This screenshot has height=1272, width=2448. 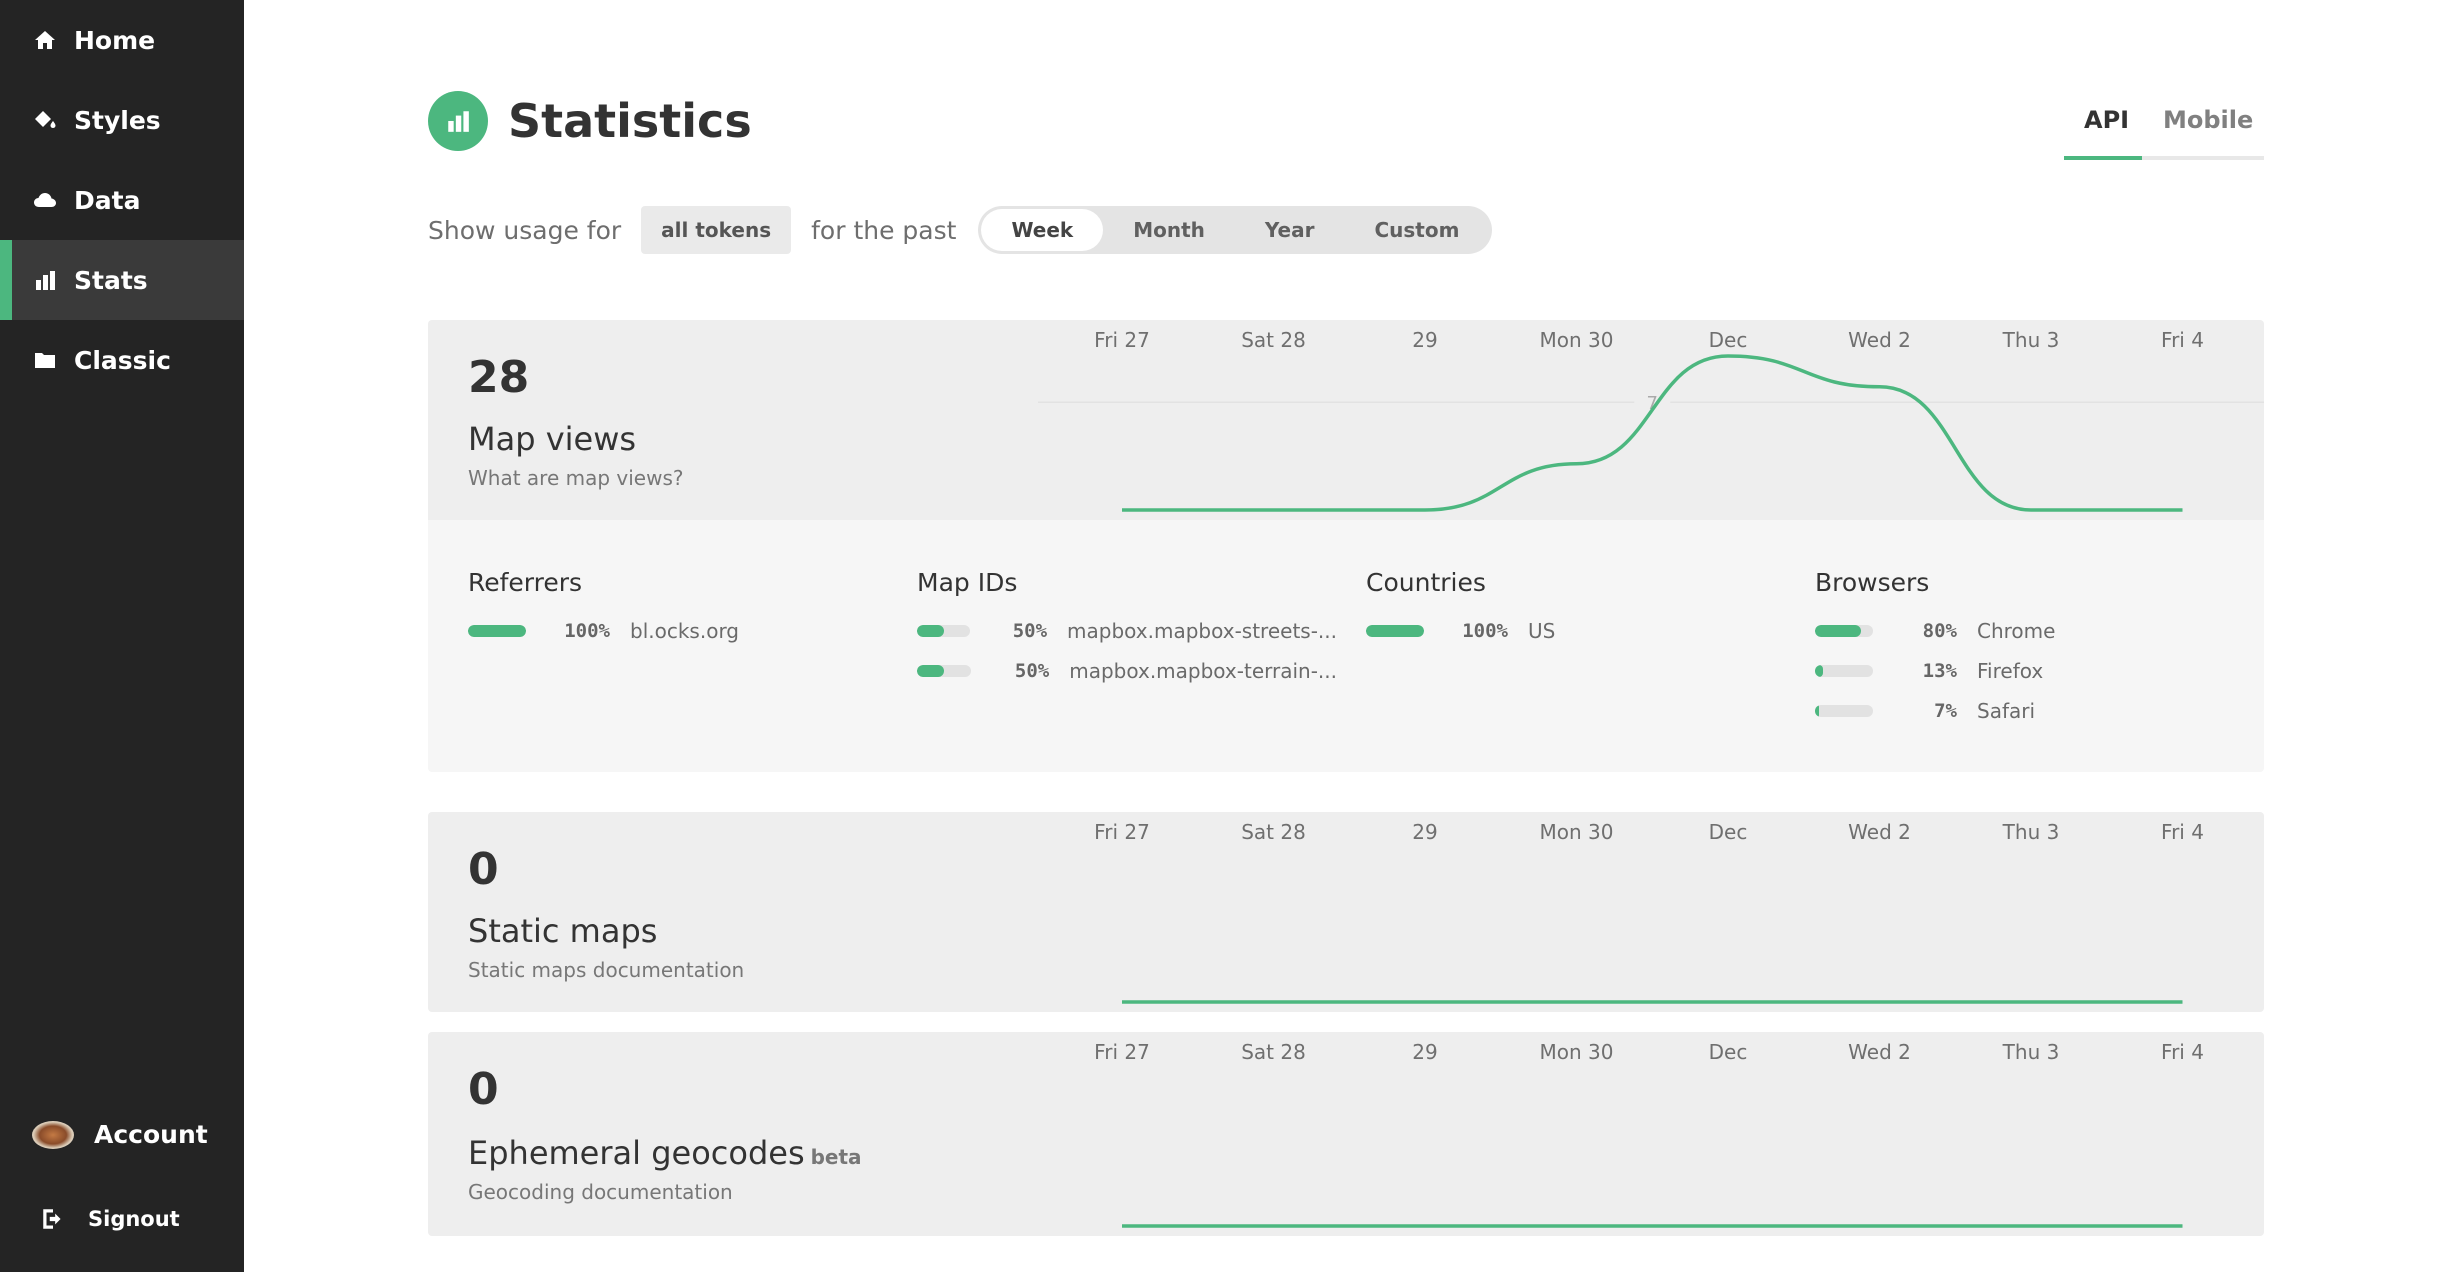 I want to click on home-icon, so click(x=45, y=40).